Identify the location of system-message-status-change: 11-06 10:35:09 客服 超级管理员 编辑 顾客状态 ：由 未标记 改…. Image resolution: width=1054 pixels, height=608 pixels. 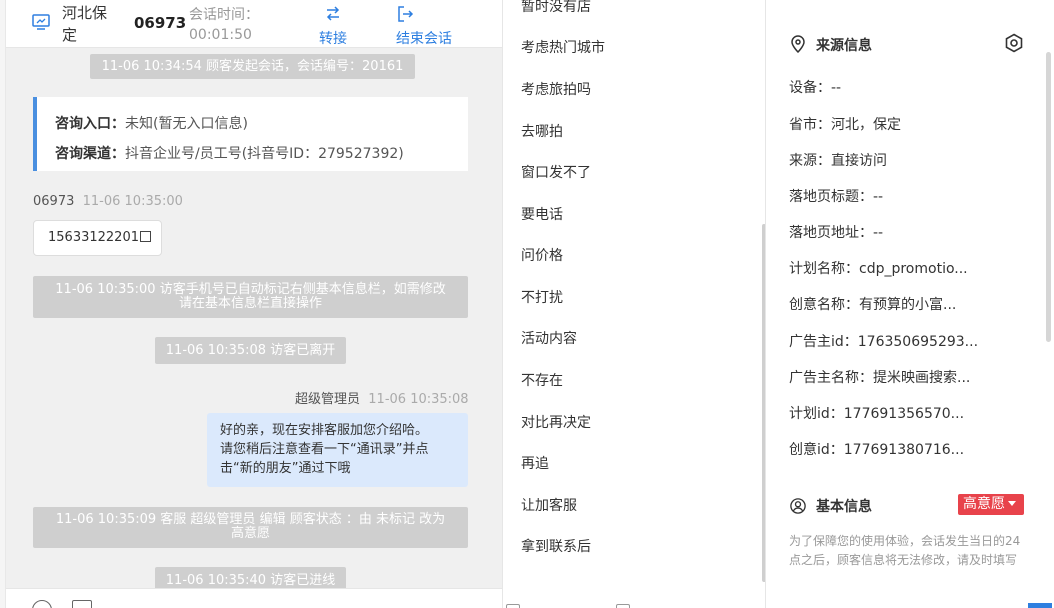
(250, 527).